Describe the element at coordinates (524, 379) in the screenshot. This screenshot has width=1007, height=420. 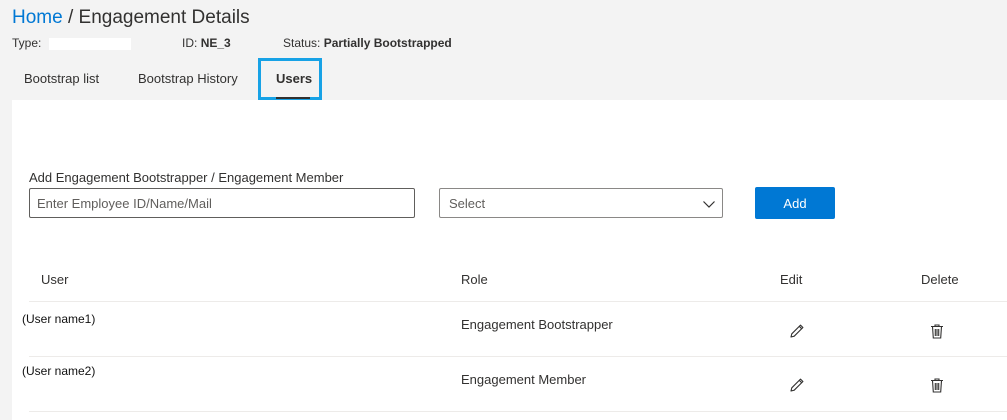
I see `user-role: Engagement Member` at that location.